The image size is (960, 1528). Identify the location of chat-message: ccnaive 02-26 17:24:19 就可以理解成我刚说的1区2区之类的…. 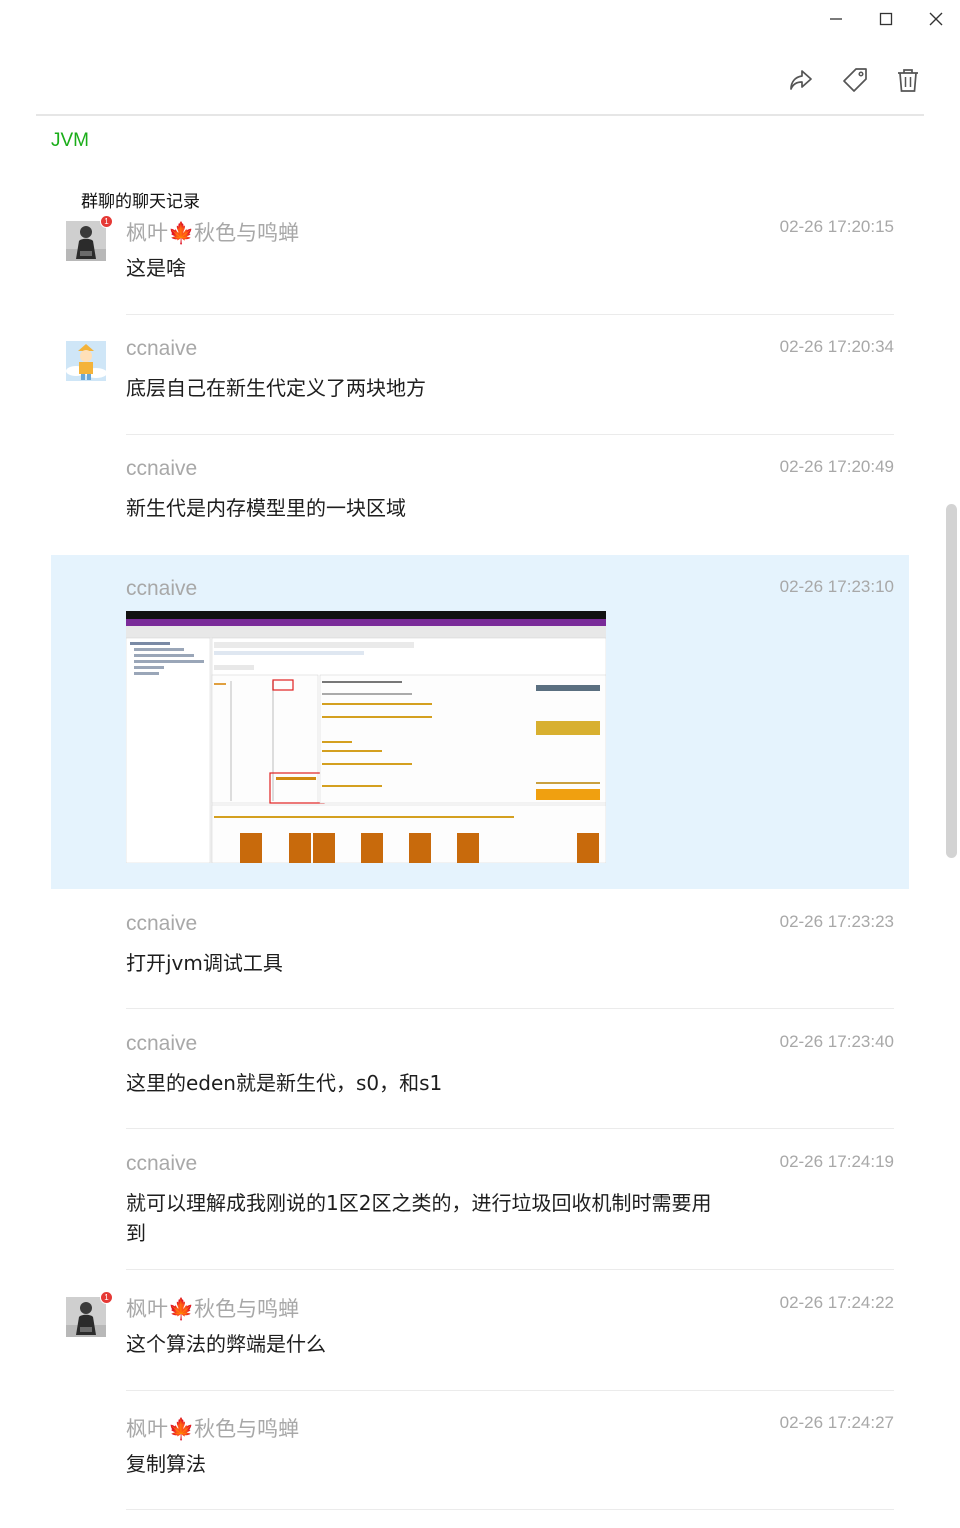
(480, 1210).